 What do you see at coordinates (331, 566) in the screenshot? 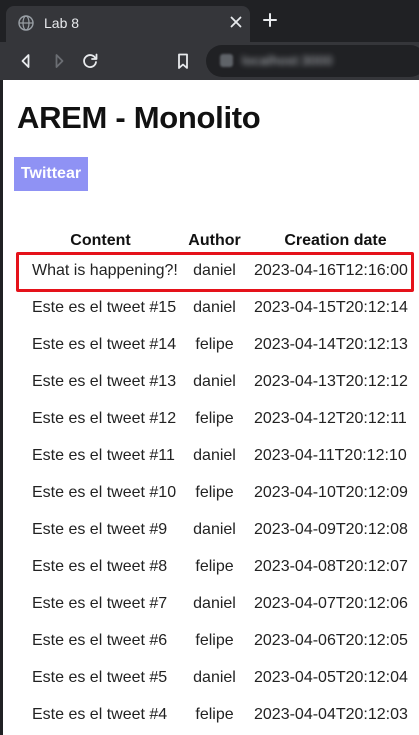
I see `tweet-date: 2023-04-08T20:12:07` at bounding box center [331, 566].